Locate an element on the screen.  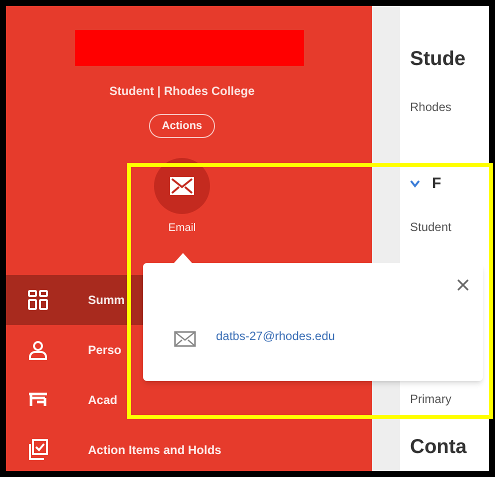
page-heading: Stude is located at coordinates (438, 59).